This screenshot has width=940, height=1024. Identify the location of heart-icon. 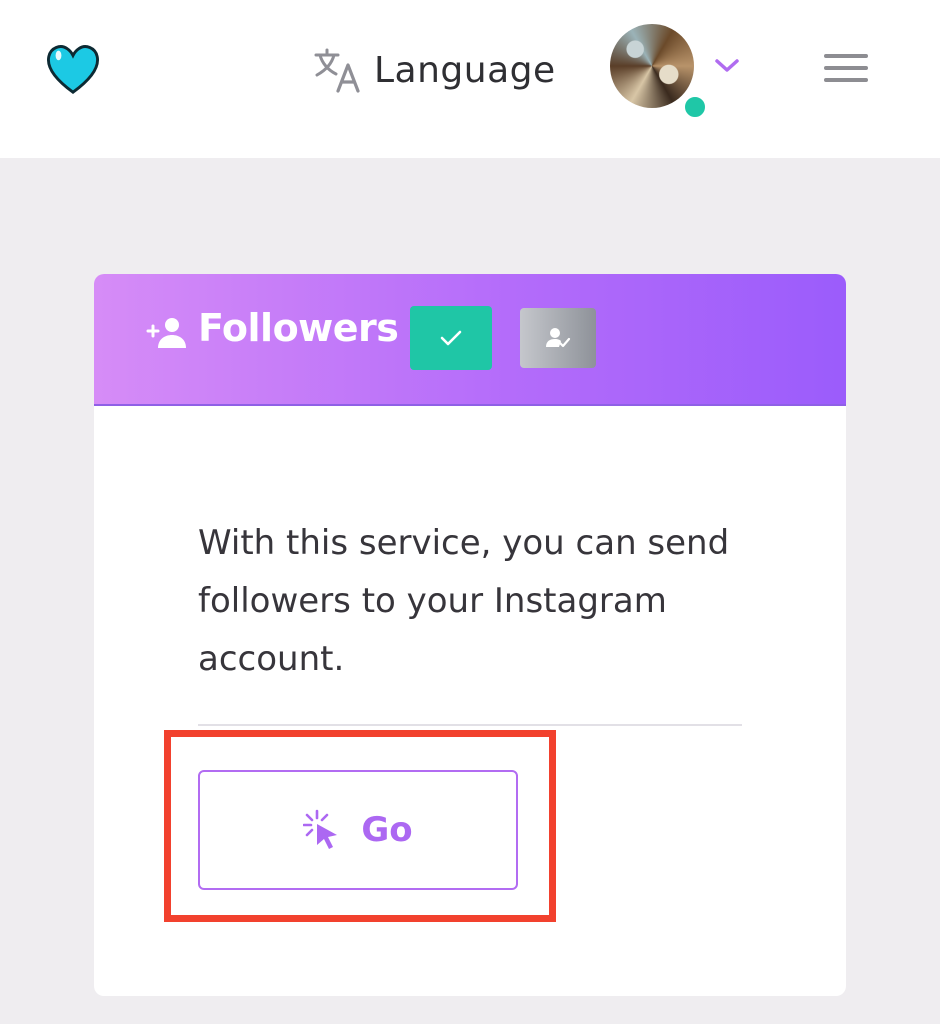
(73, 69).